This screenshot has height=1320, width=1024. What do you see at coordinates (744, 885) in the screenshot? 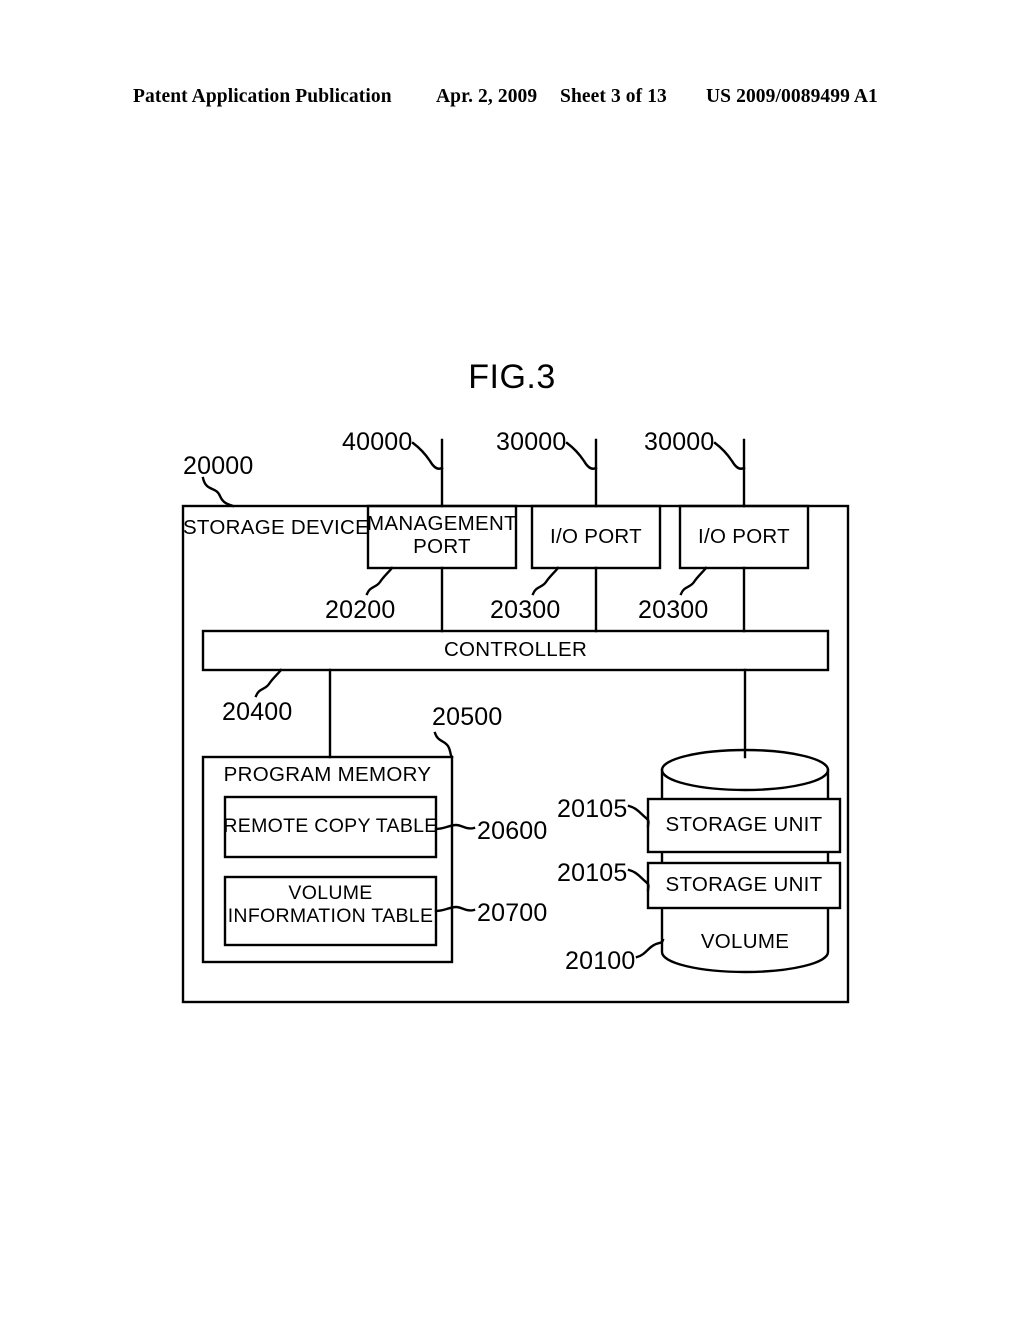
I see `storage-unit-2-label: STORAGE UNIT` at bounding box center [744, 885].